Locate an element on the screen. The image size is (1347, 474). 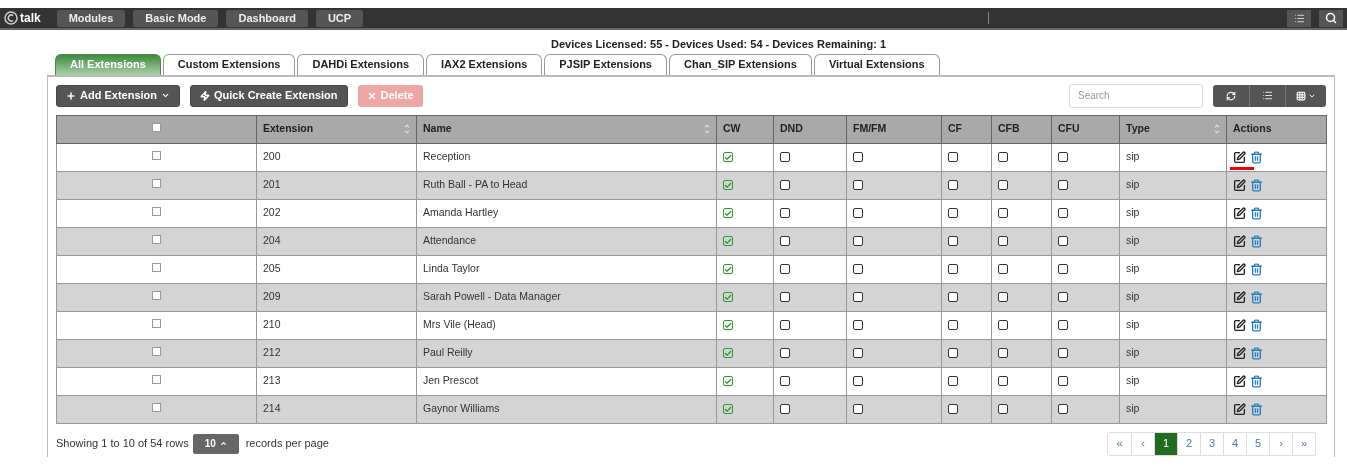
tab: DAHDi Extensions is located at coordinates (361, 64).